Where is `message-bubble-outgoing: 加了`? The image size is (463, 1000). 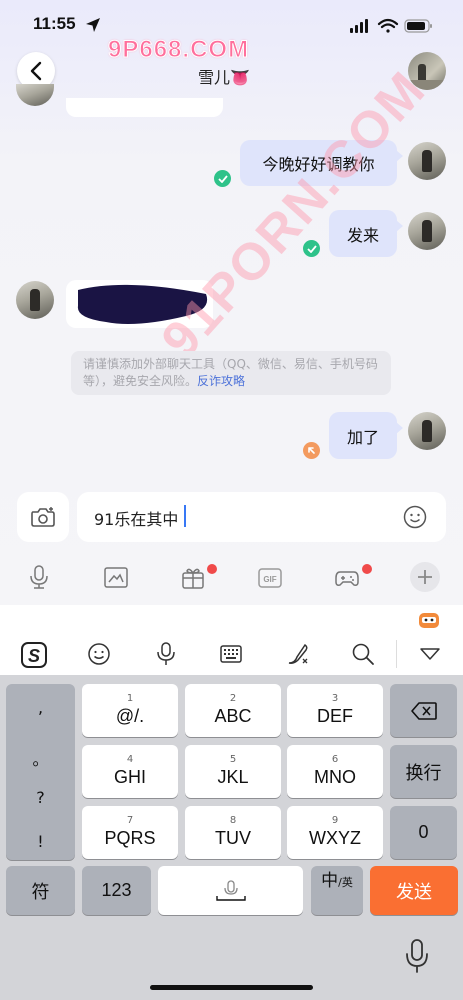 message-bubble-outgoing: 加了 is located at coordinates (366, 435).